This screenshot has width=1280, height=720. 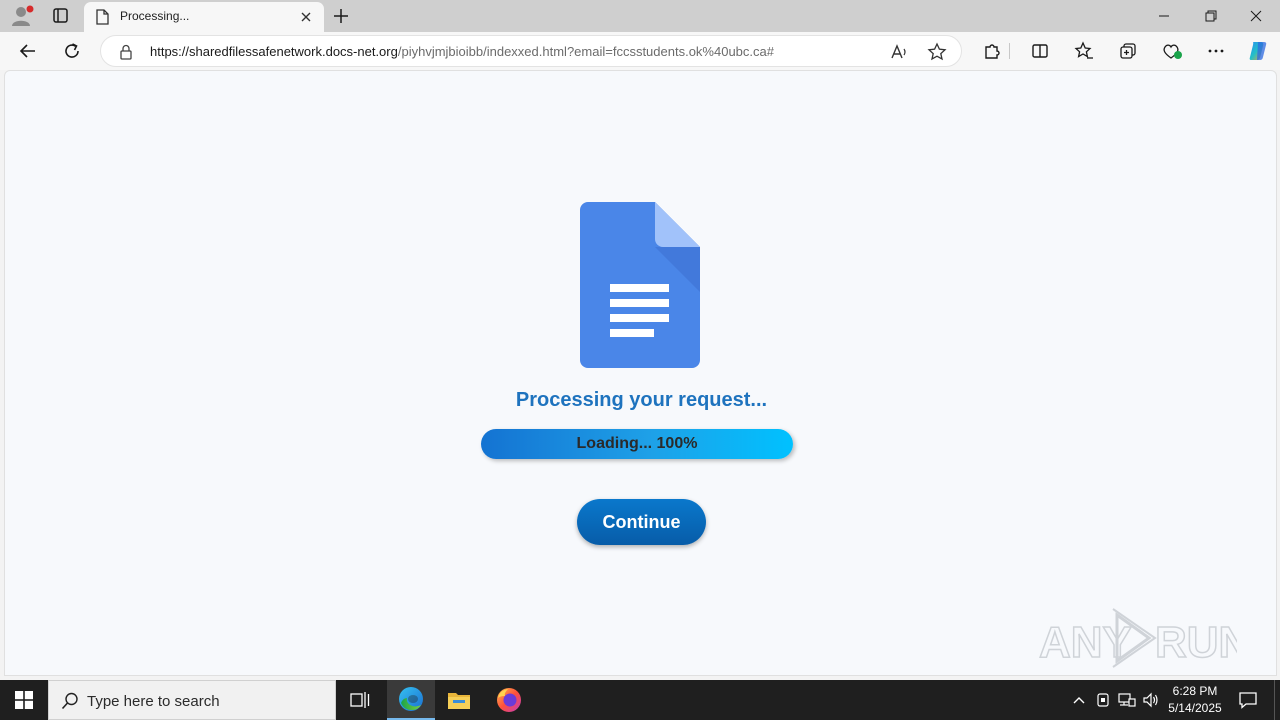 I want to click on show-desktop-button, so click(x=1277, y=700).